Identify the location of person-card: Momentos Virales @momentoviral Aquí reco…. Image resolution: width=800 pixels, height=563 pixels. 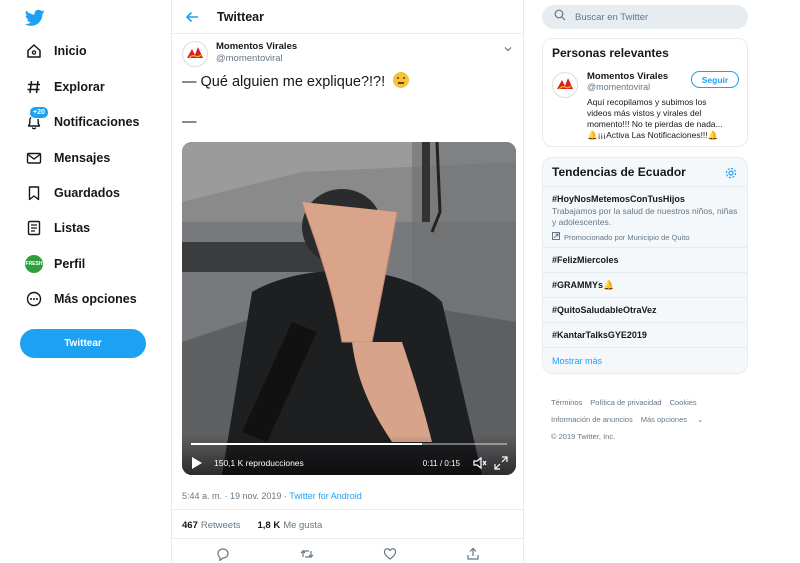
(645, 106).